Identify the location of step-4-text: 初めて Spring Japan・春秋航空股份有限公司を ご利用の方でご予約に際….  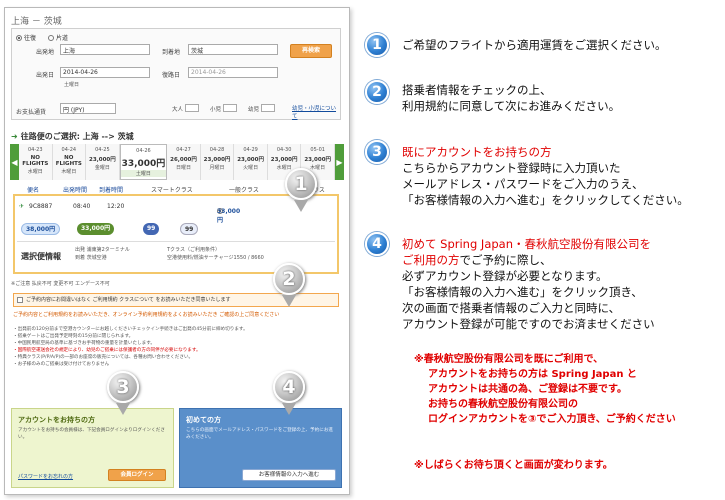
(528, 284).